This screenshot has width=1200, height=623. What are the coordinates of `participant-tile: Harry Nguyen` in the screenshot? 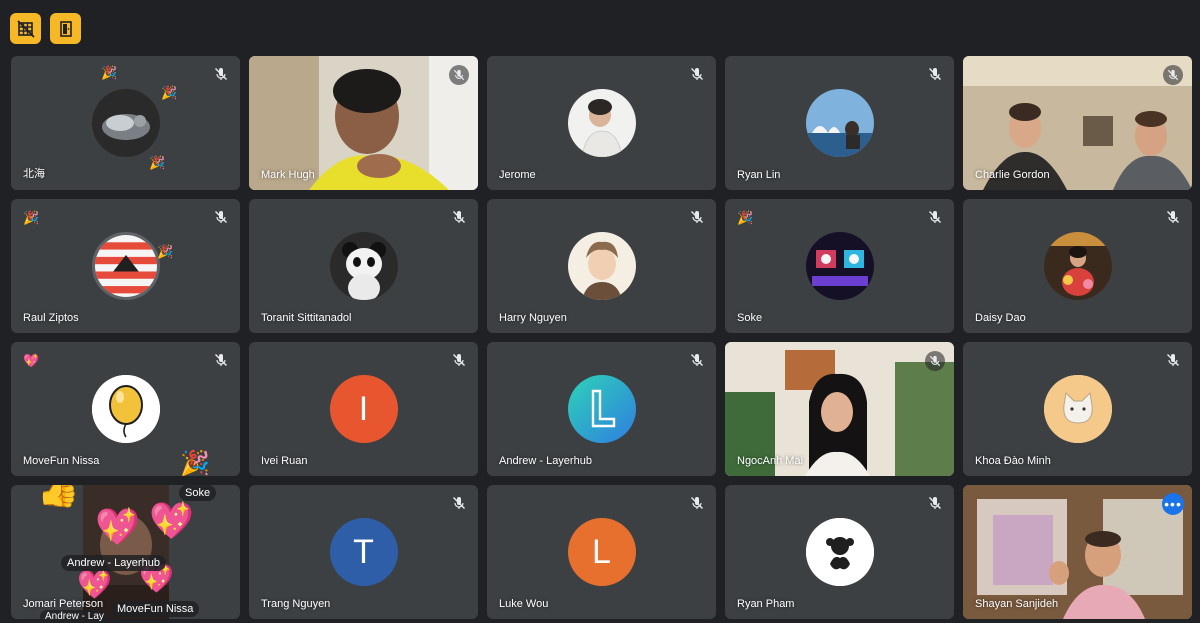 It's located at (601, 266).